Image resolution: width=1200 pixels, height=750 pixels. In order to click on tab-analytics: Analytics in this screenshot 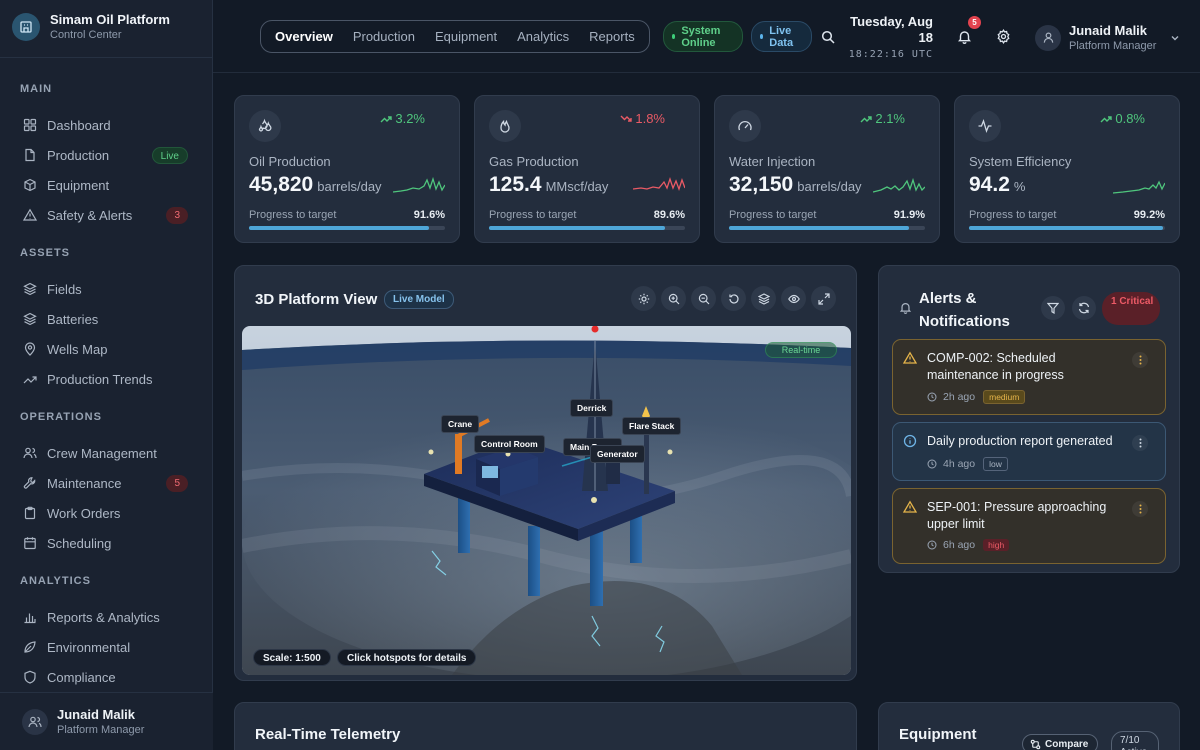, I will do `click(543, 36)`.